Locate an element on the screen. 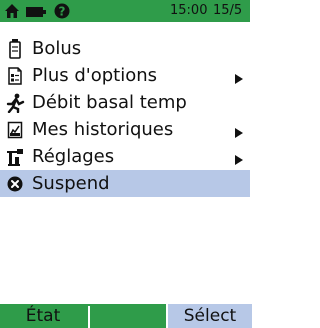  menu-item-suspend: Suspend is located at coordinates (125, 183).